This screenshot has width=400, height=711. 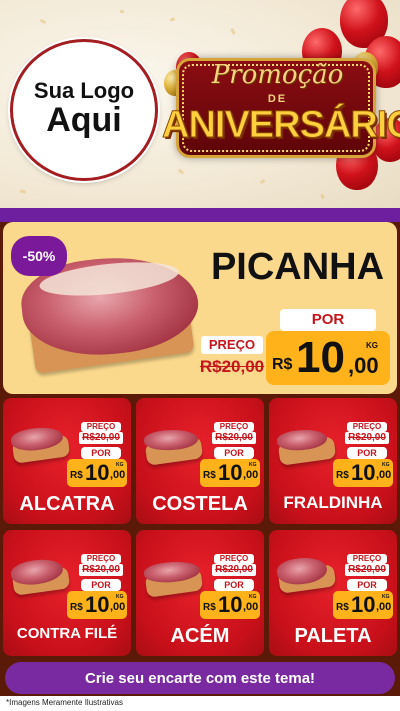 What do you see at coordinates (84, 120) in the screenshot?
I see `logo-text-line2: Aqui` at bounding box center [84, 120].